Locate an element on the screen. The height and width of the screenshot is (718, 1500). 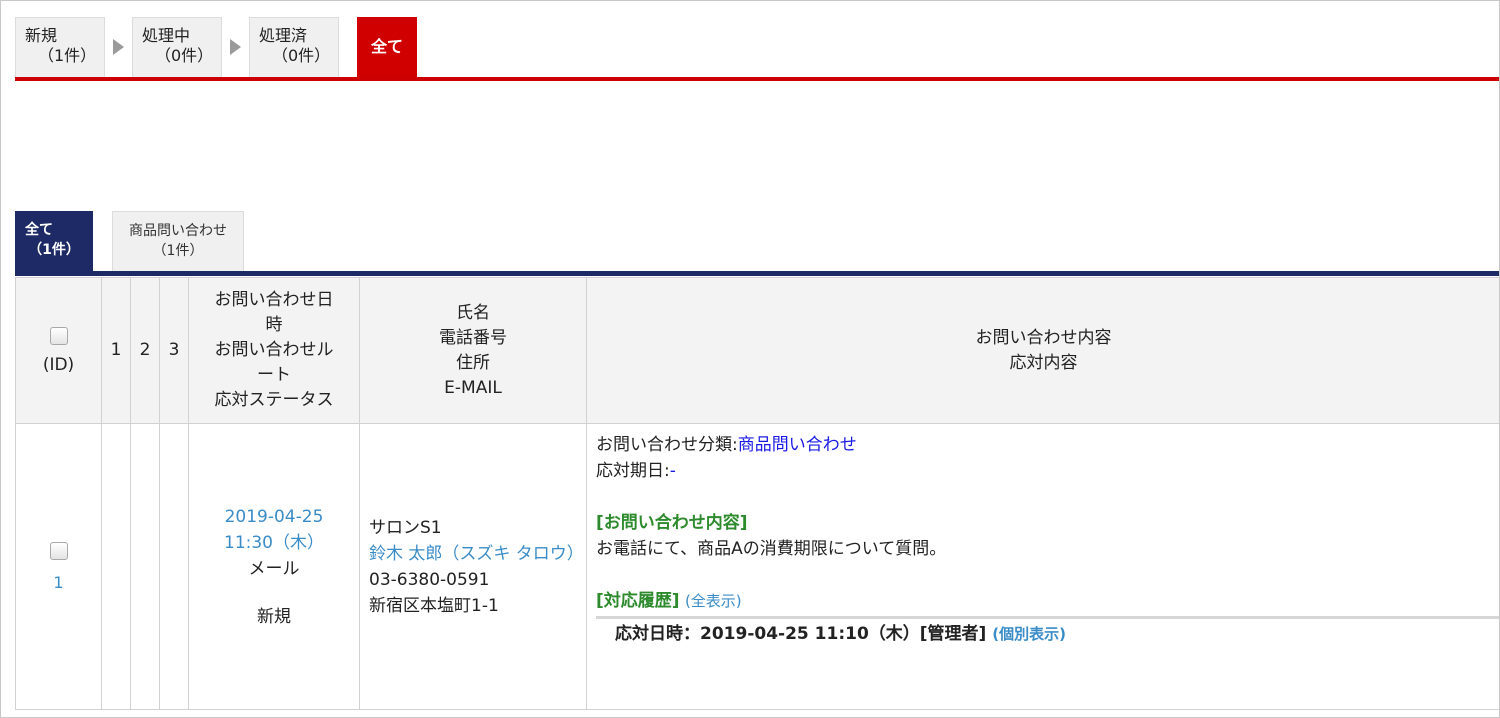
status-tabs-underline is located at coordinates (757, 79).